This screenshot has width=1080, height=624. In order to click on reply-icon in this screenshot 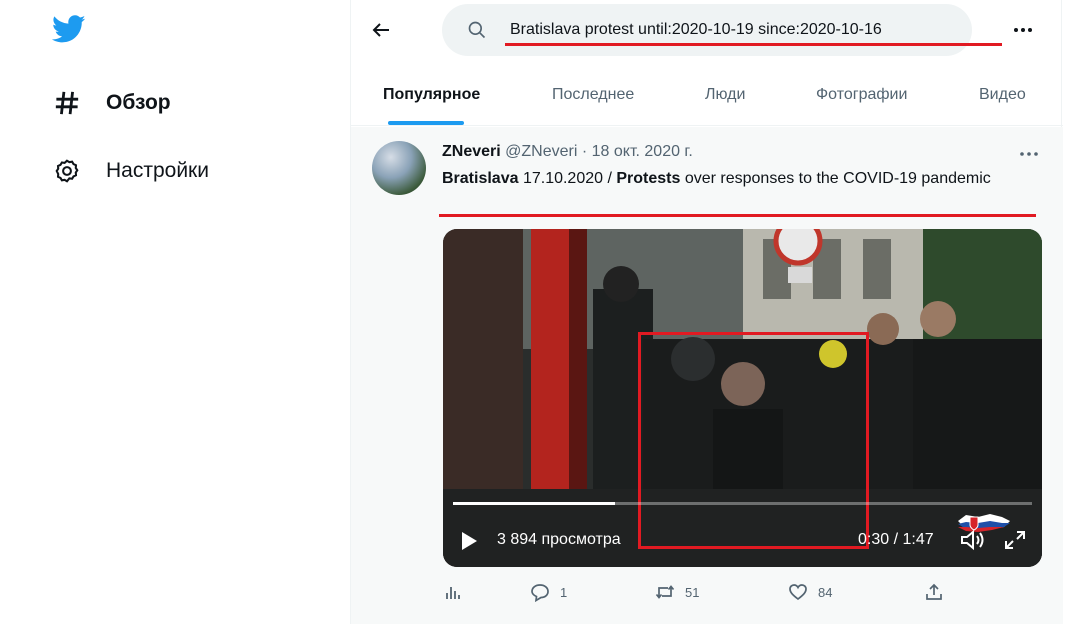, I will do `click(540, 593)`.